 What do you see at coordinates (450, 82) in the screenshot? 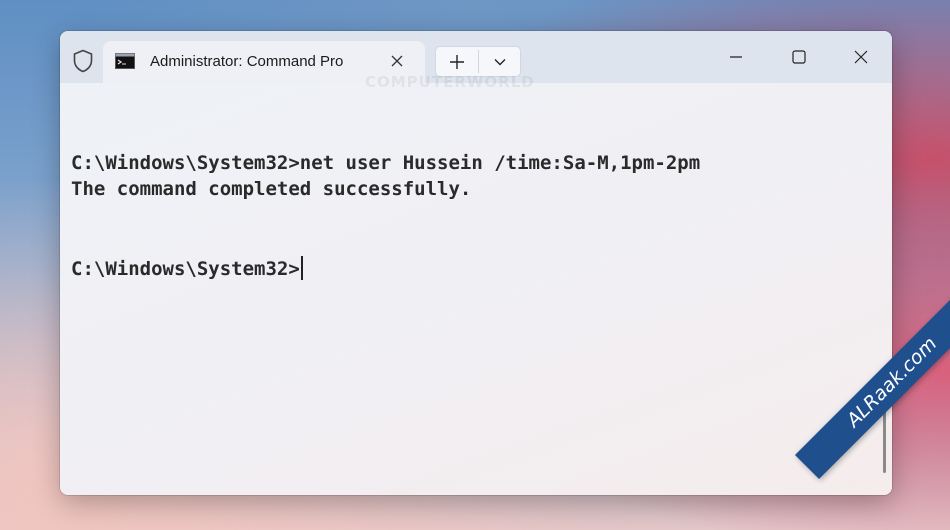
I see `watermark-text: COMPUTERWORLD` at bounding box center [450, 82].